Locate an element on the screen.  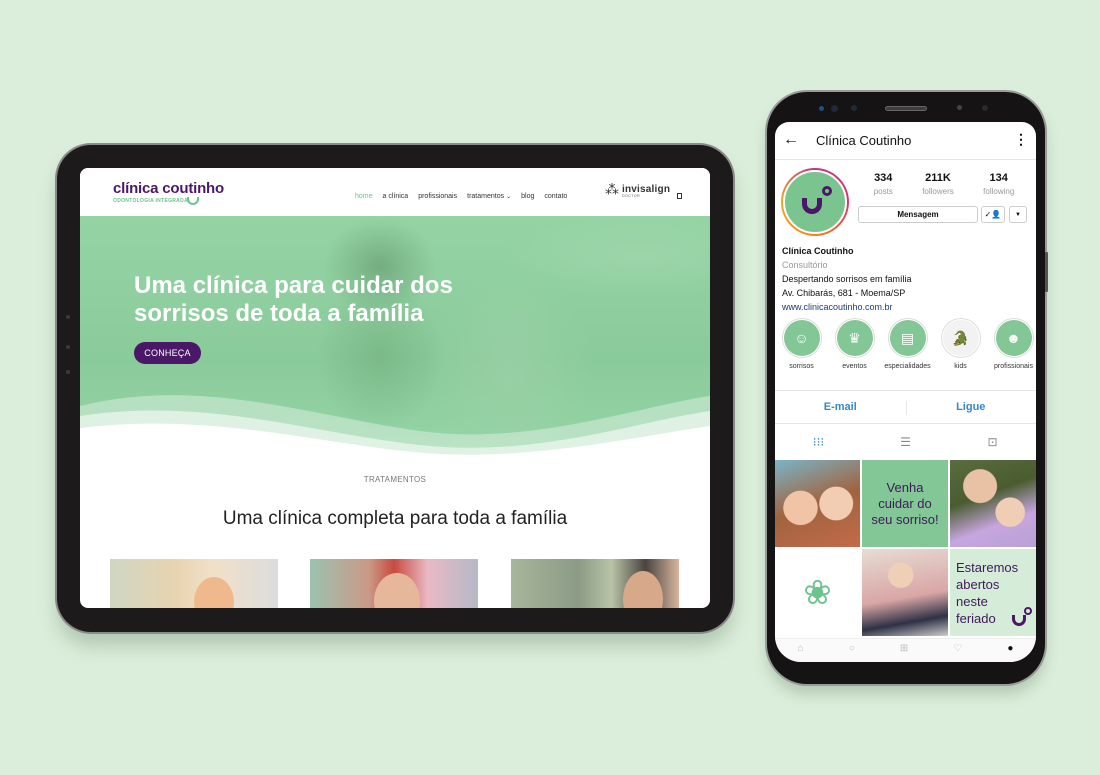
post-girl-laughing is located at coordinates (905, 592).